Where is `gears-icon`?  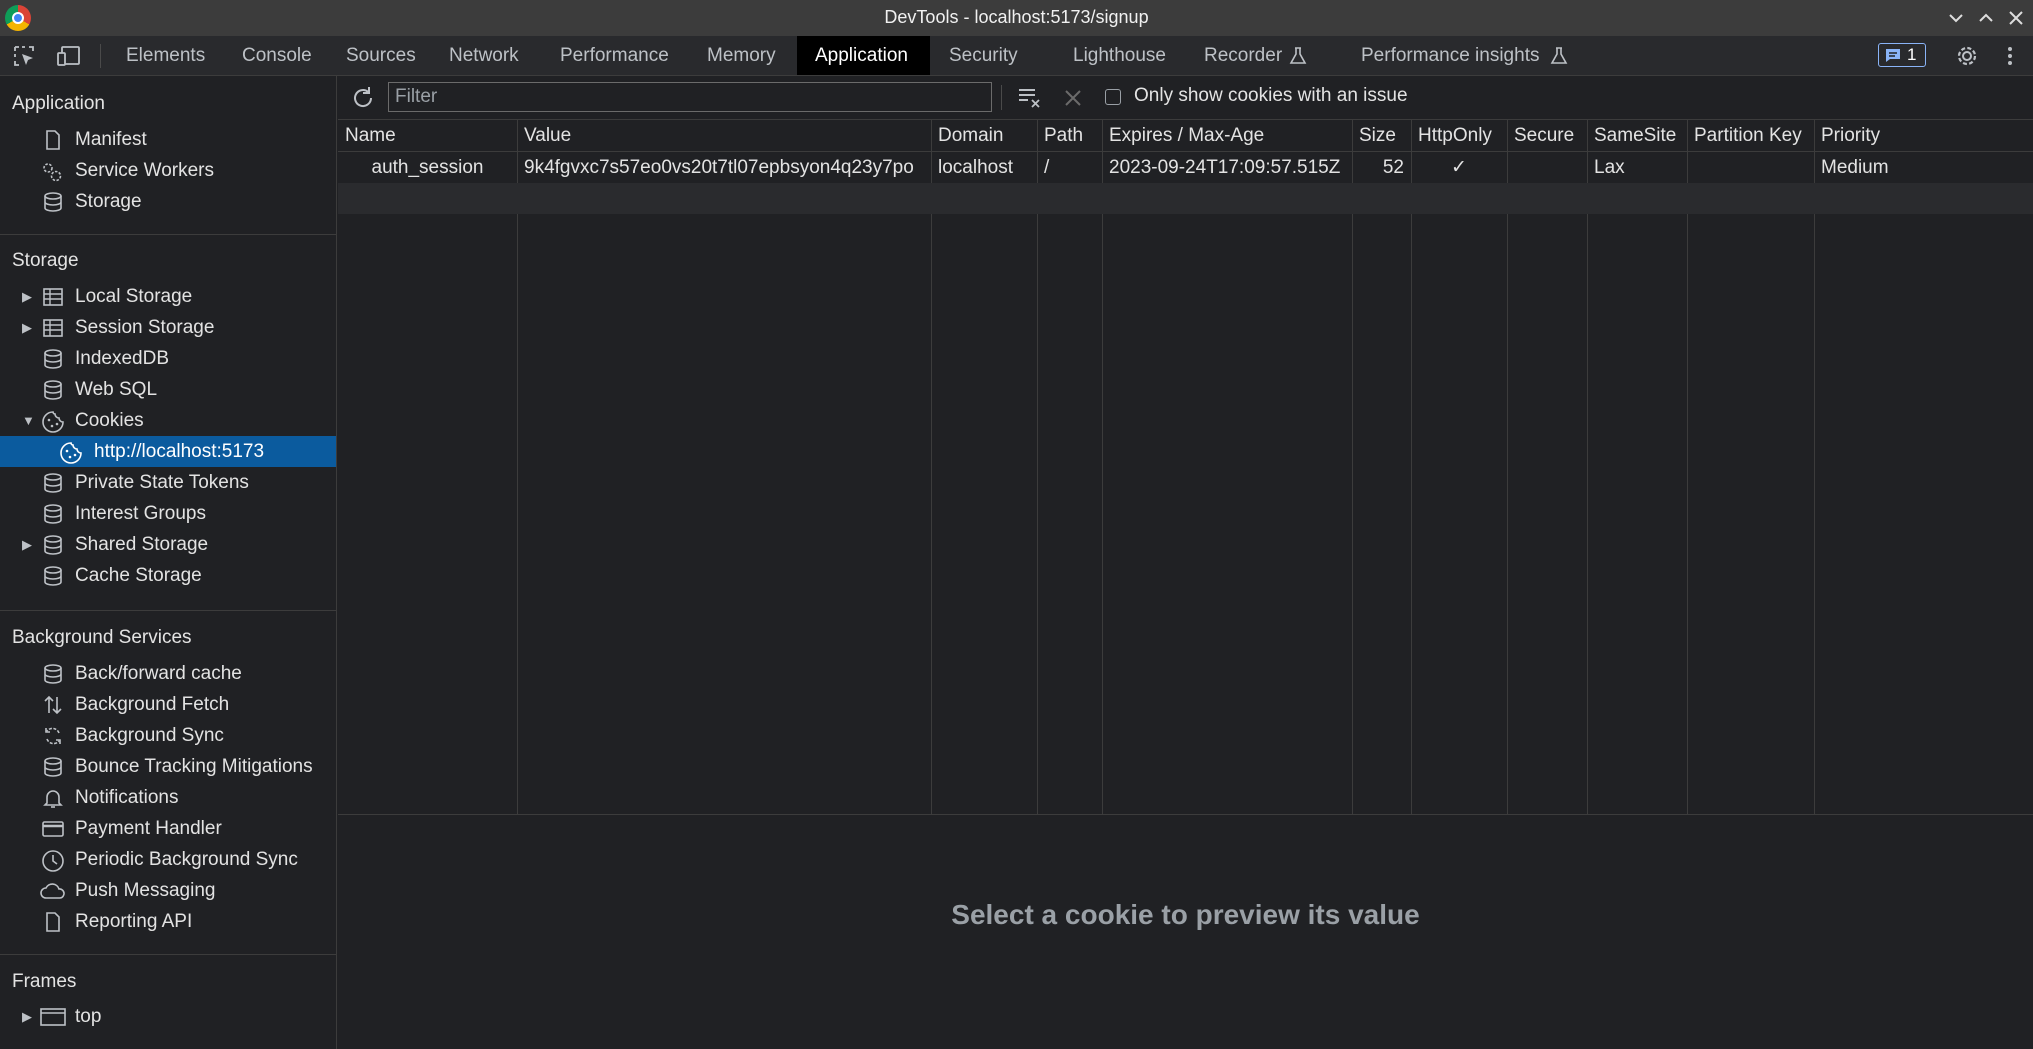 gears-icon is located at coordinates (51, 171).